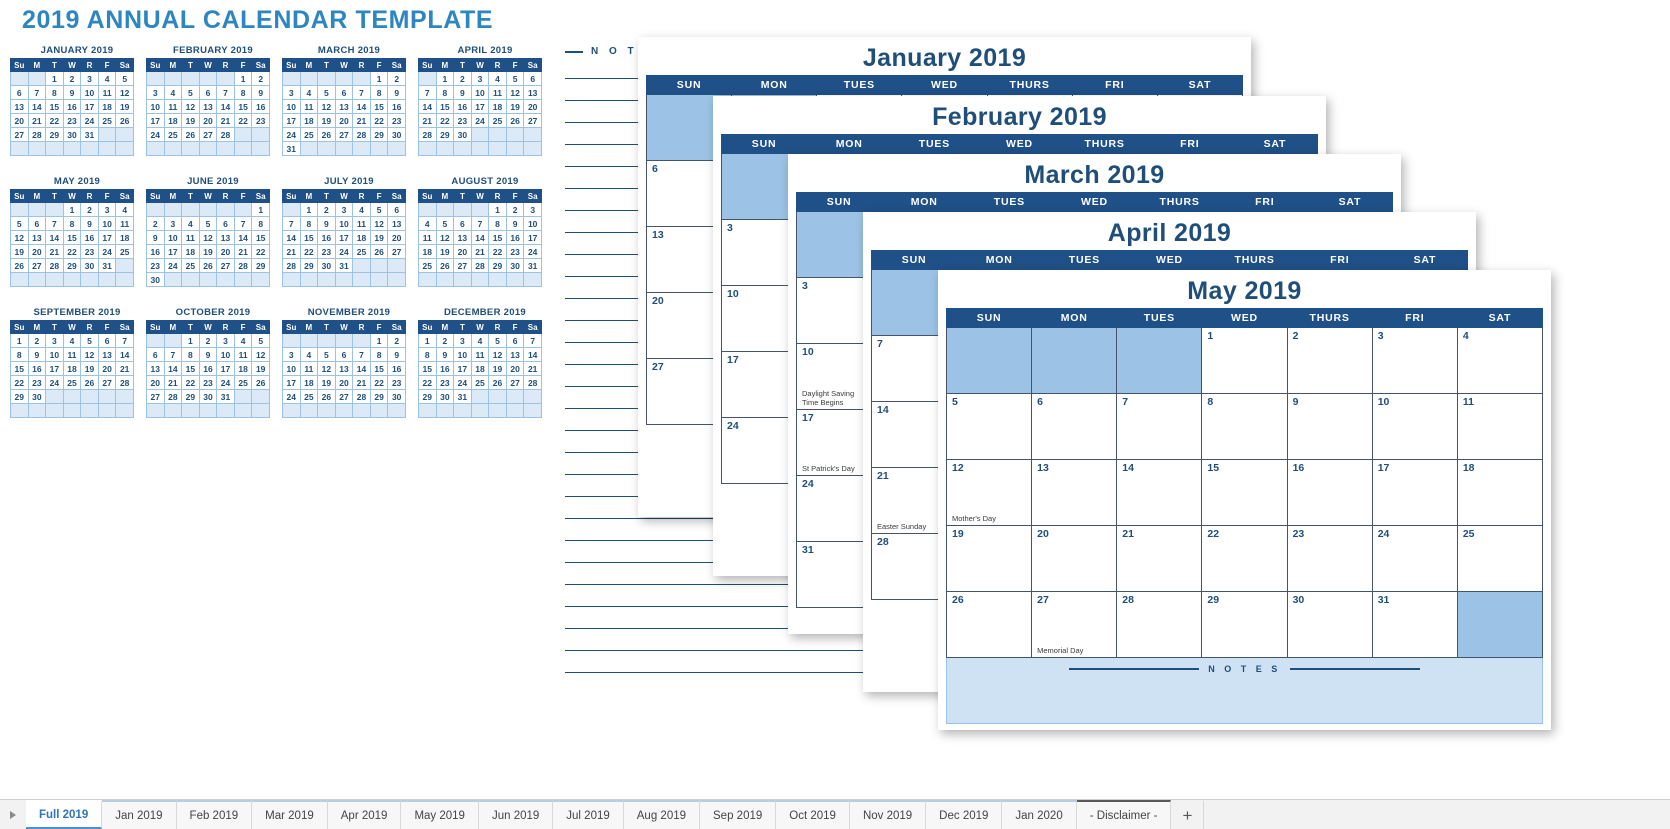 The height and width of the screenshot is (829, 1670). Describe the element at coordinates (364, 814) in the screenshot. I see `sheet-tab-apr-2019: Apr 2019` at that location.